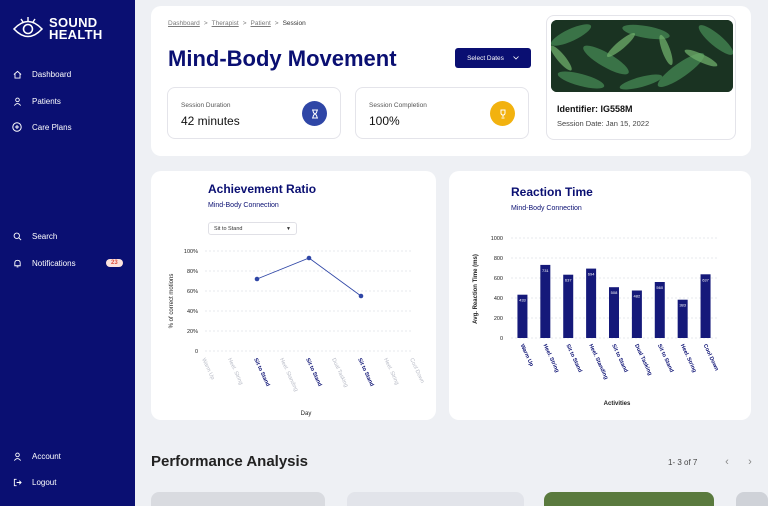 This screenshot has height=506, width=768. What do you see at coordinates (603, 123) in the screenshot?
I see `session-date: Session Date: Jan 15, 2022` at bounding box center [603, 123].